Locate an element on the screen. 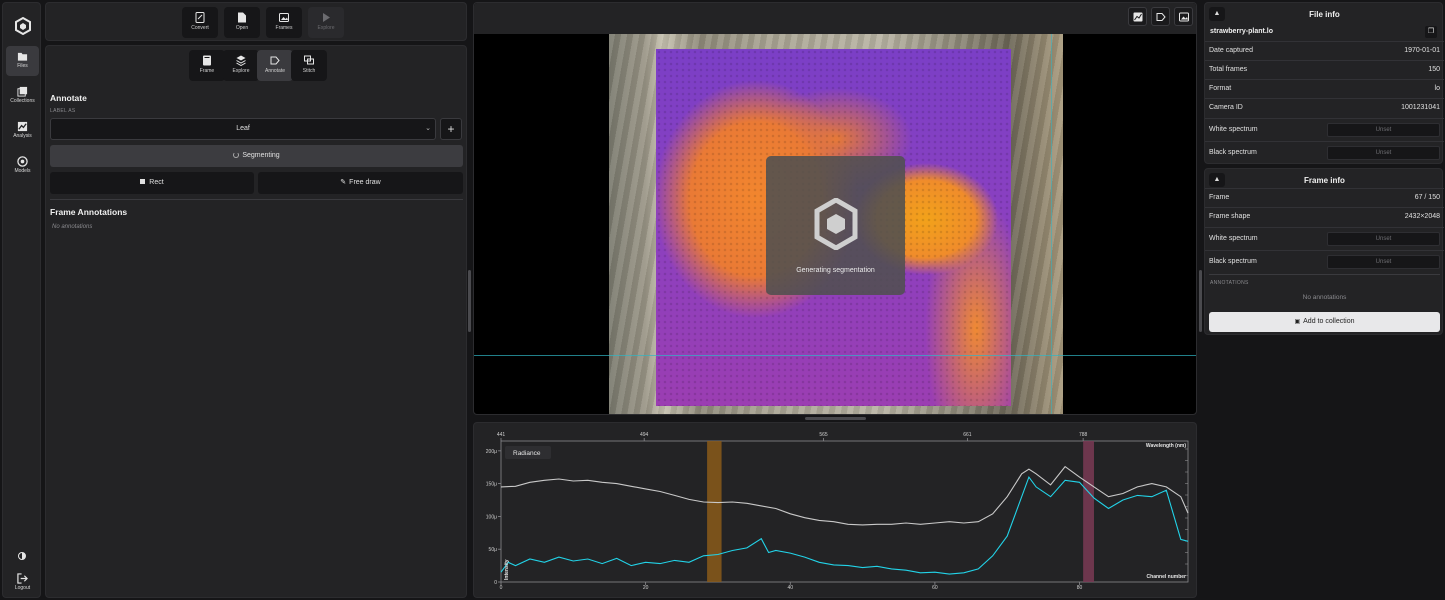  image-view-button is located at coordinates (1183, 16).